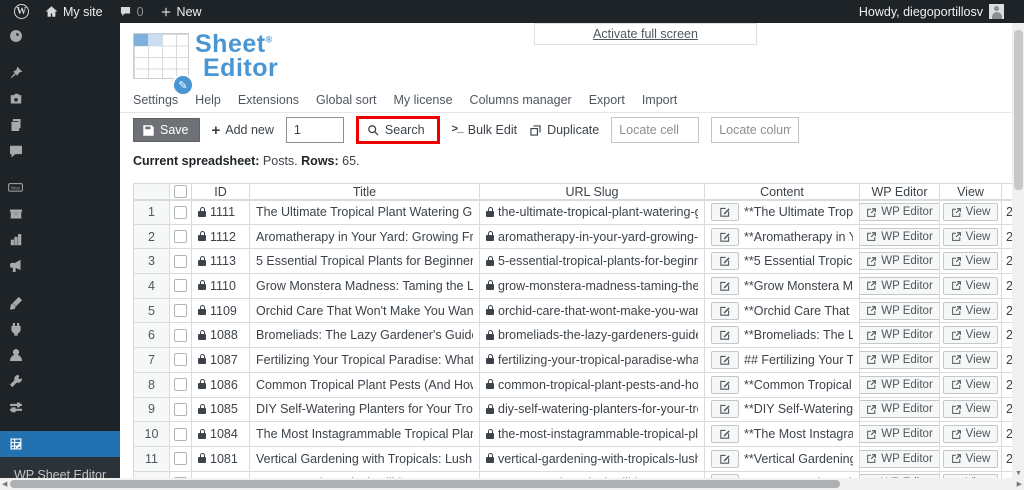 The width and height of the screenshot is (1024, 490). Describe the element at coordinates (60, 303) in the screenshot. I see `sidebar-item-appearance` at that location.